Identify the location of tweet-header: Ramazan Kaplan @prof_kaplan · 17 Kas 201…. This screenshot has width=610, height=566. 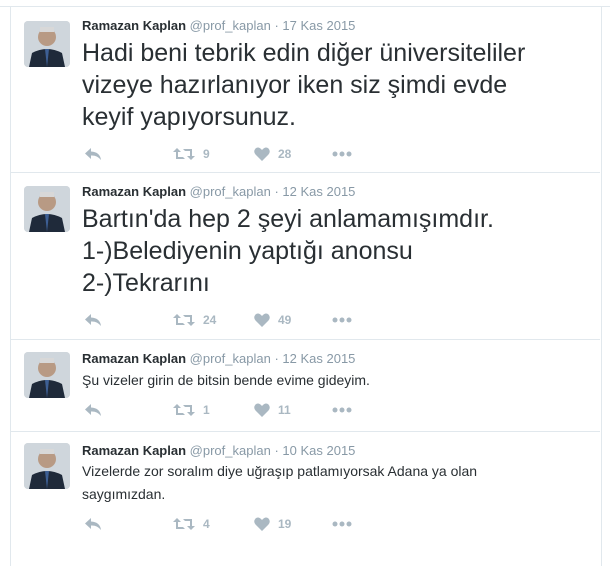
(218, 25).